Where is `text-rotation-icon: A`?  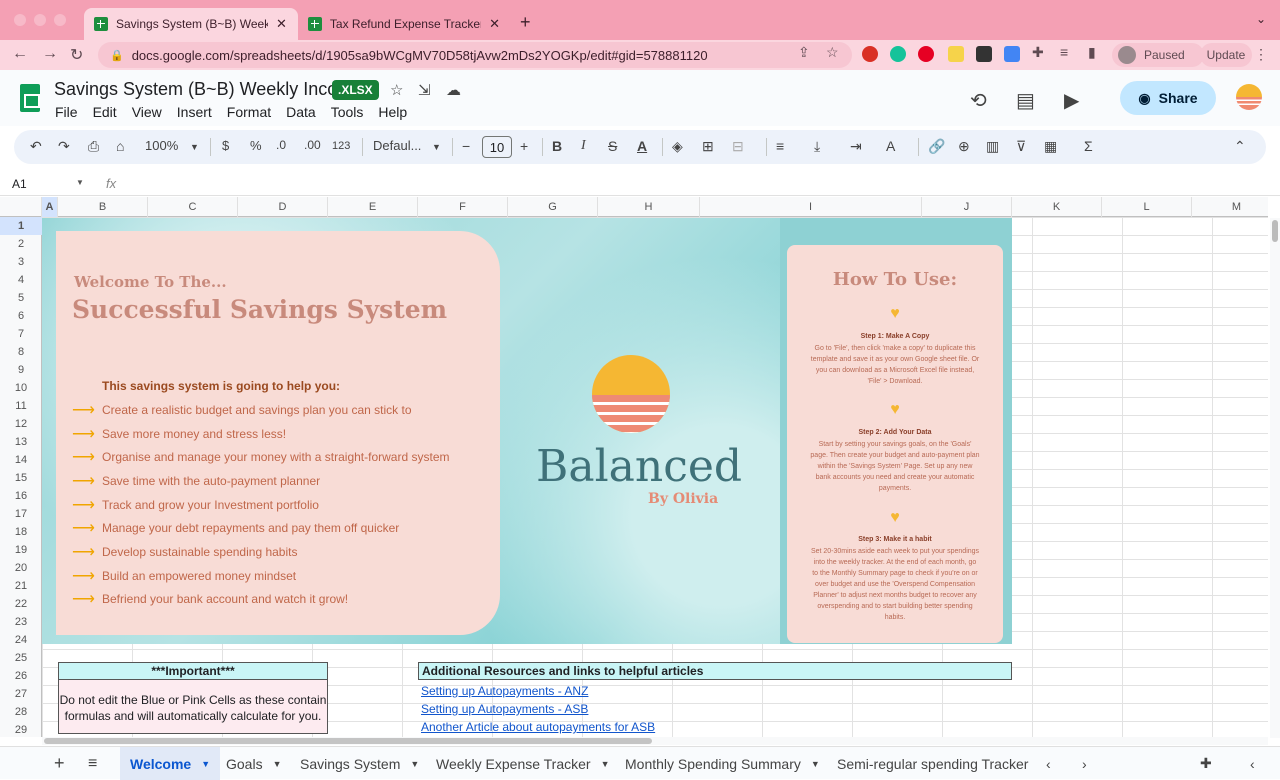
text-rotation-icon: A is located at coordinates (890, 146).